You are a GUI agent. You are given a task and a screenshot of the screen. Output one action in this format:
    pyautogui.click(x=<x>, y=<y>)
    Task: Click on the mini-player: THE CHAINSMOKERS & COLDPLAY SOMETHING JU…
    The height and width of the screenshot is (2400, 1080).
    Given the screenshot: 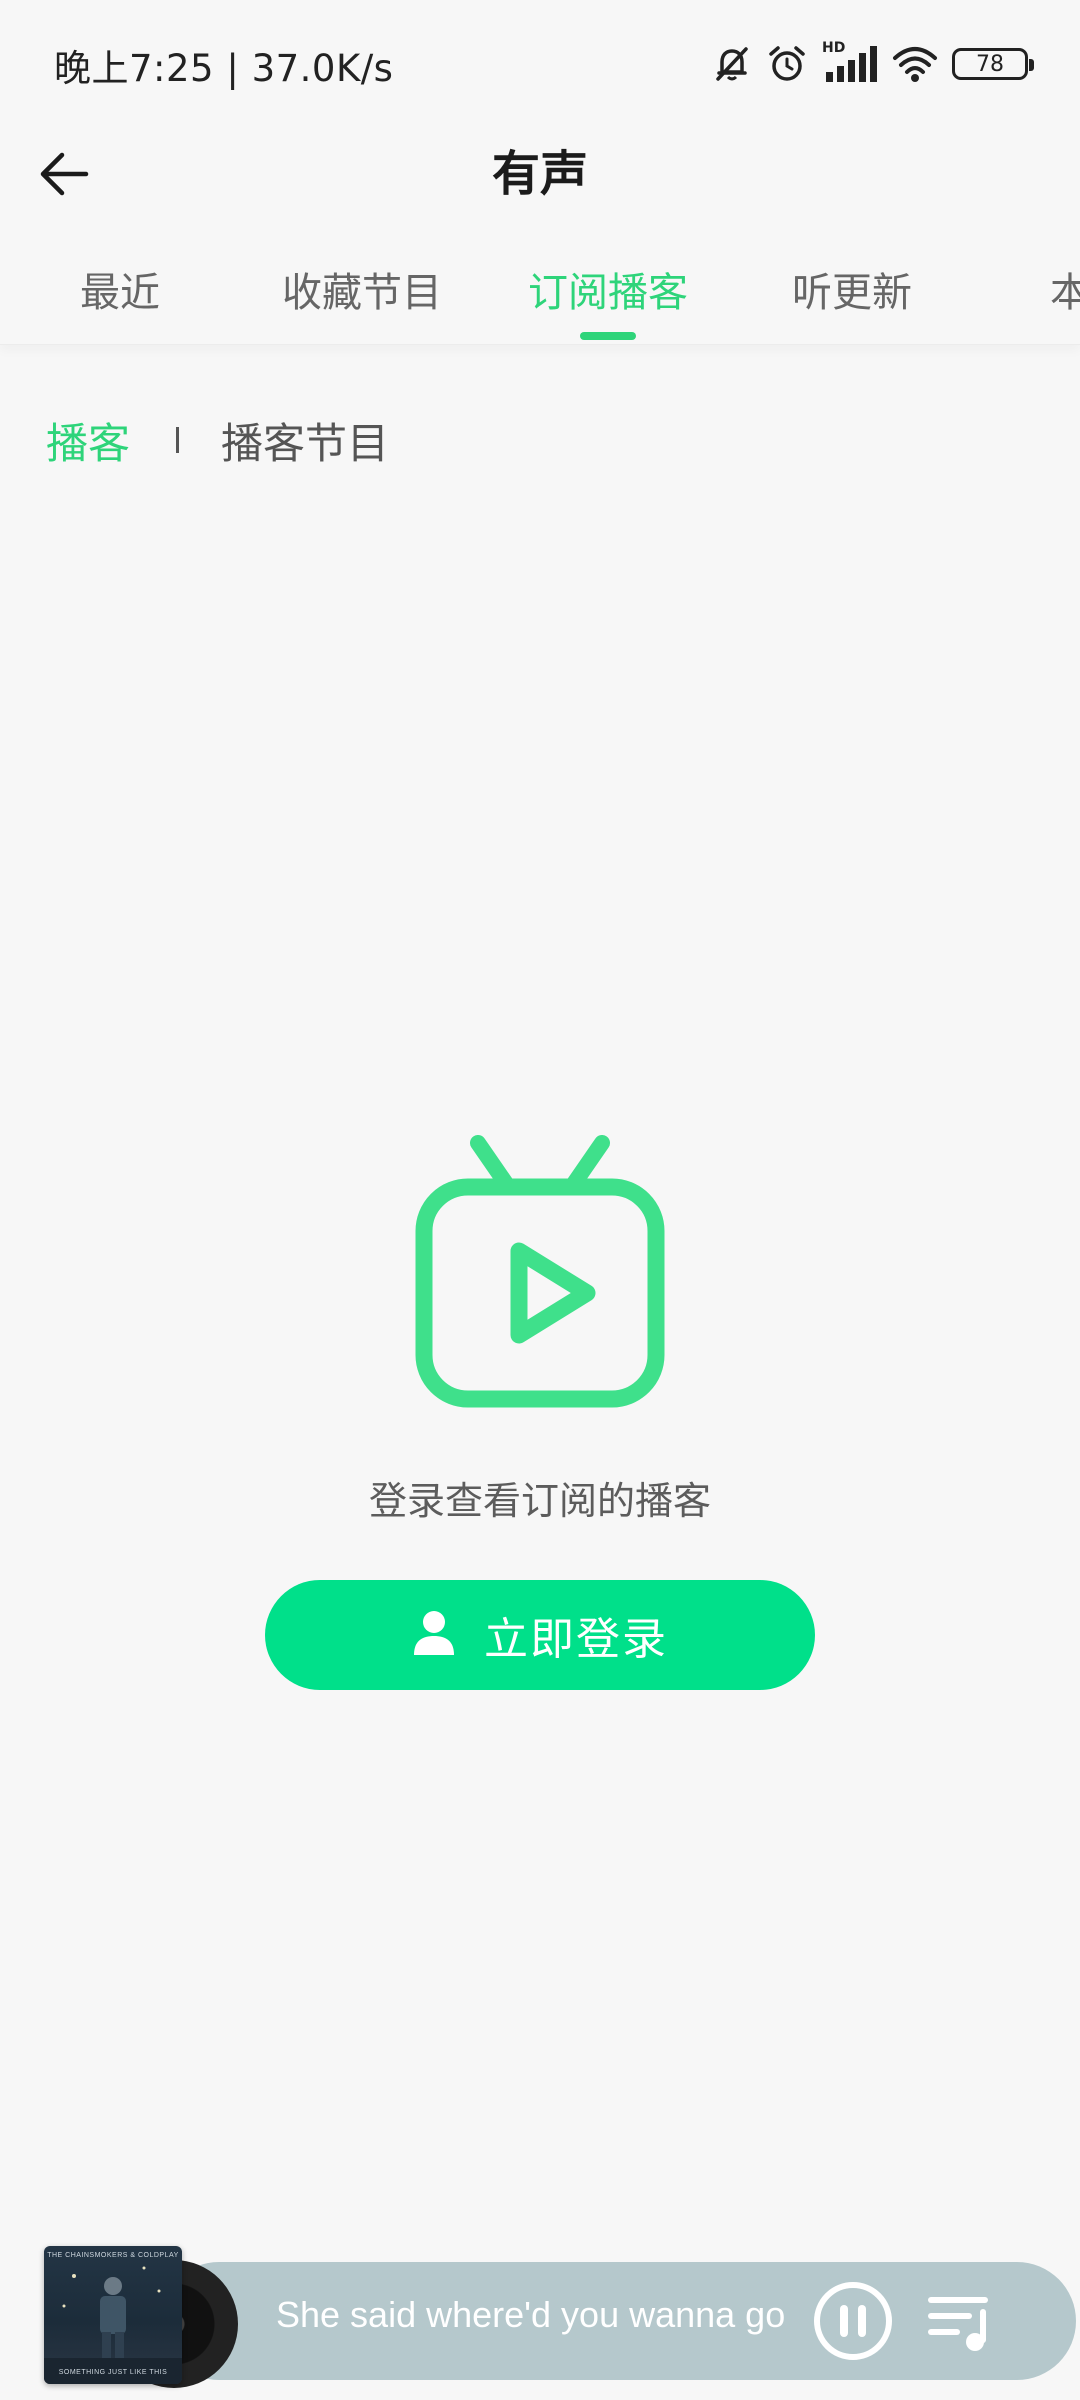 What is the action you would take?
    pyautogui.click(x=558, y=2321)
    